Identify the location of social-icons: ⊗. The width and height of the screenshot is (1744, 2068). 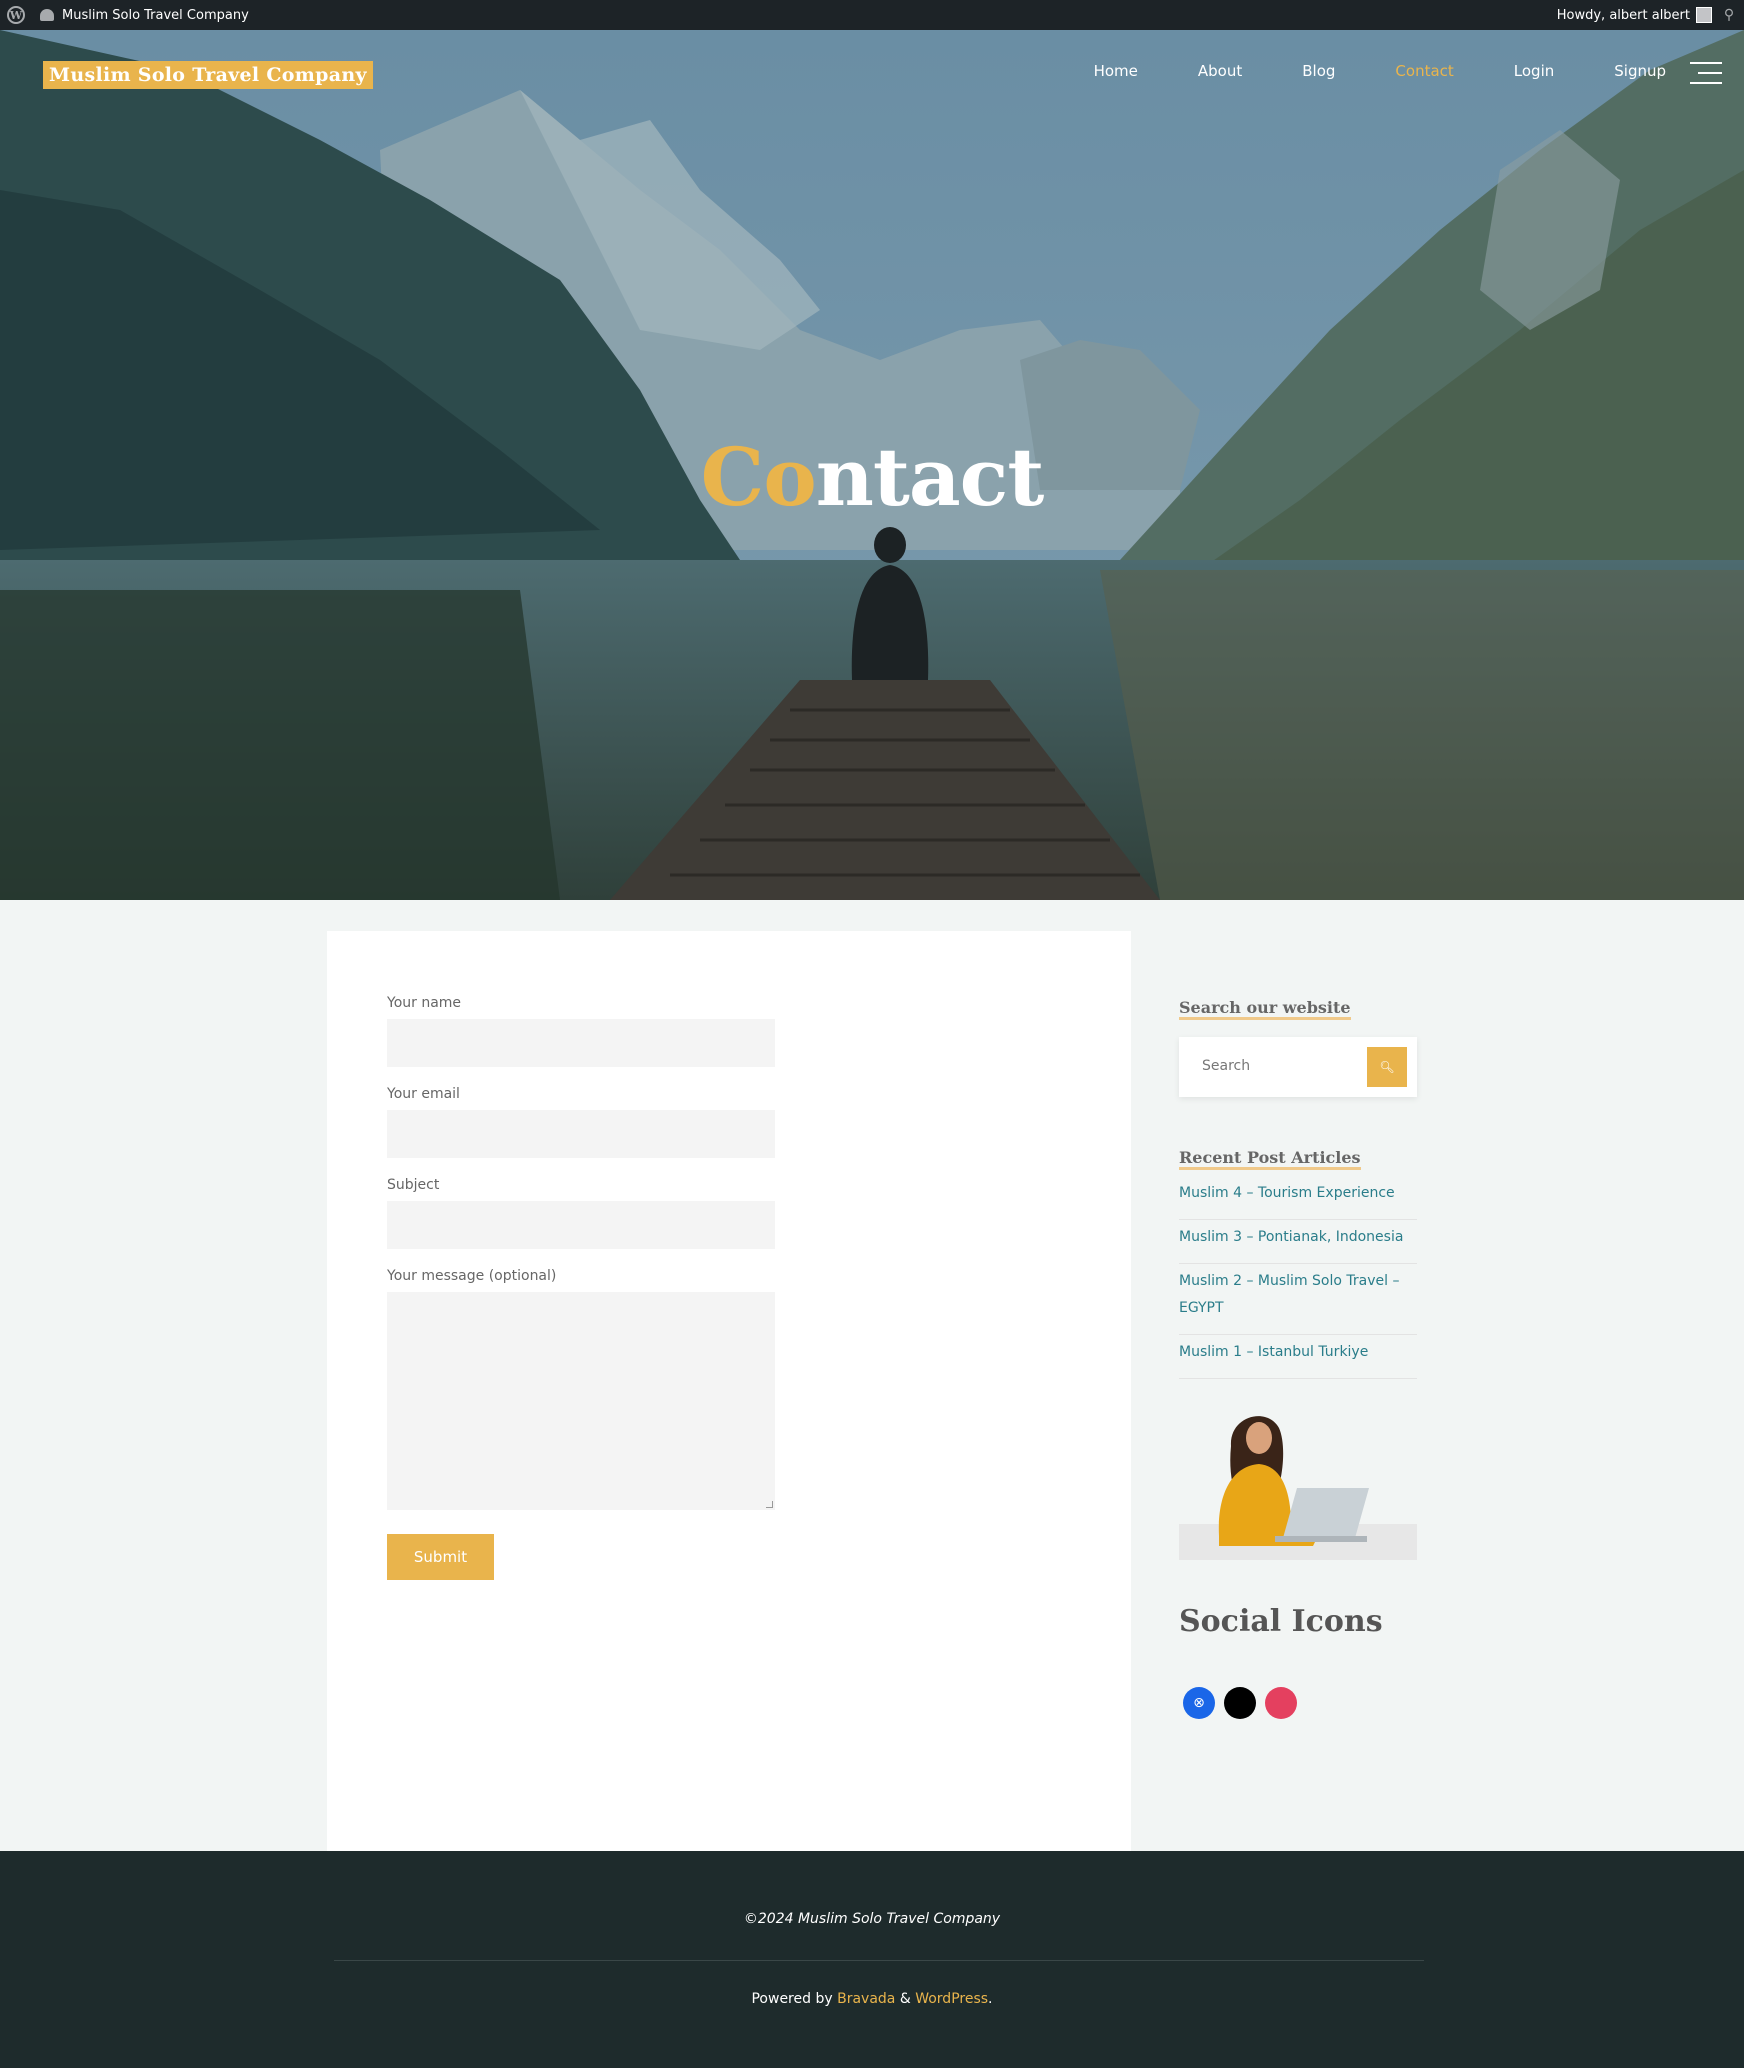
(1240, 1703).